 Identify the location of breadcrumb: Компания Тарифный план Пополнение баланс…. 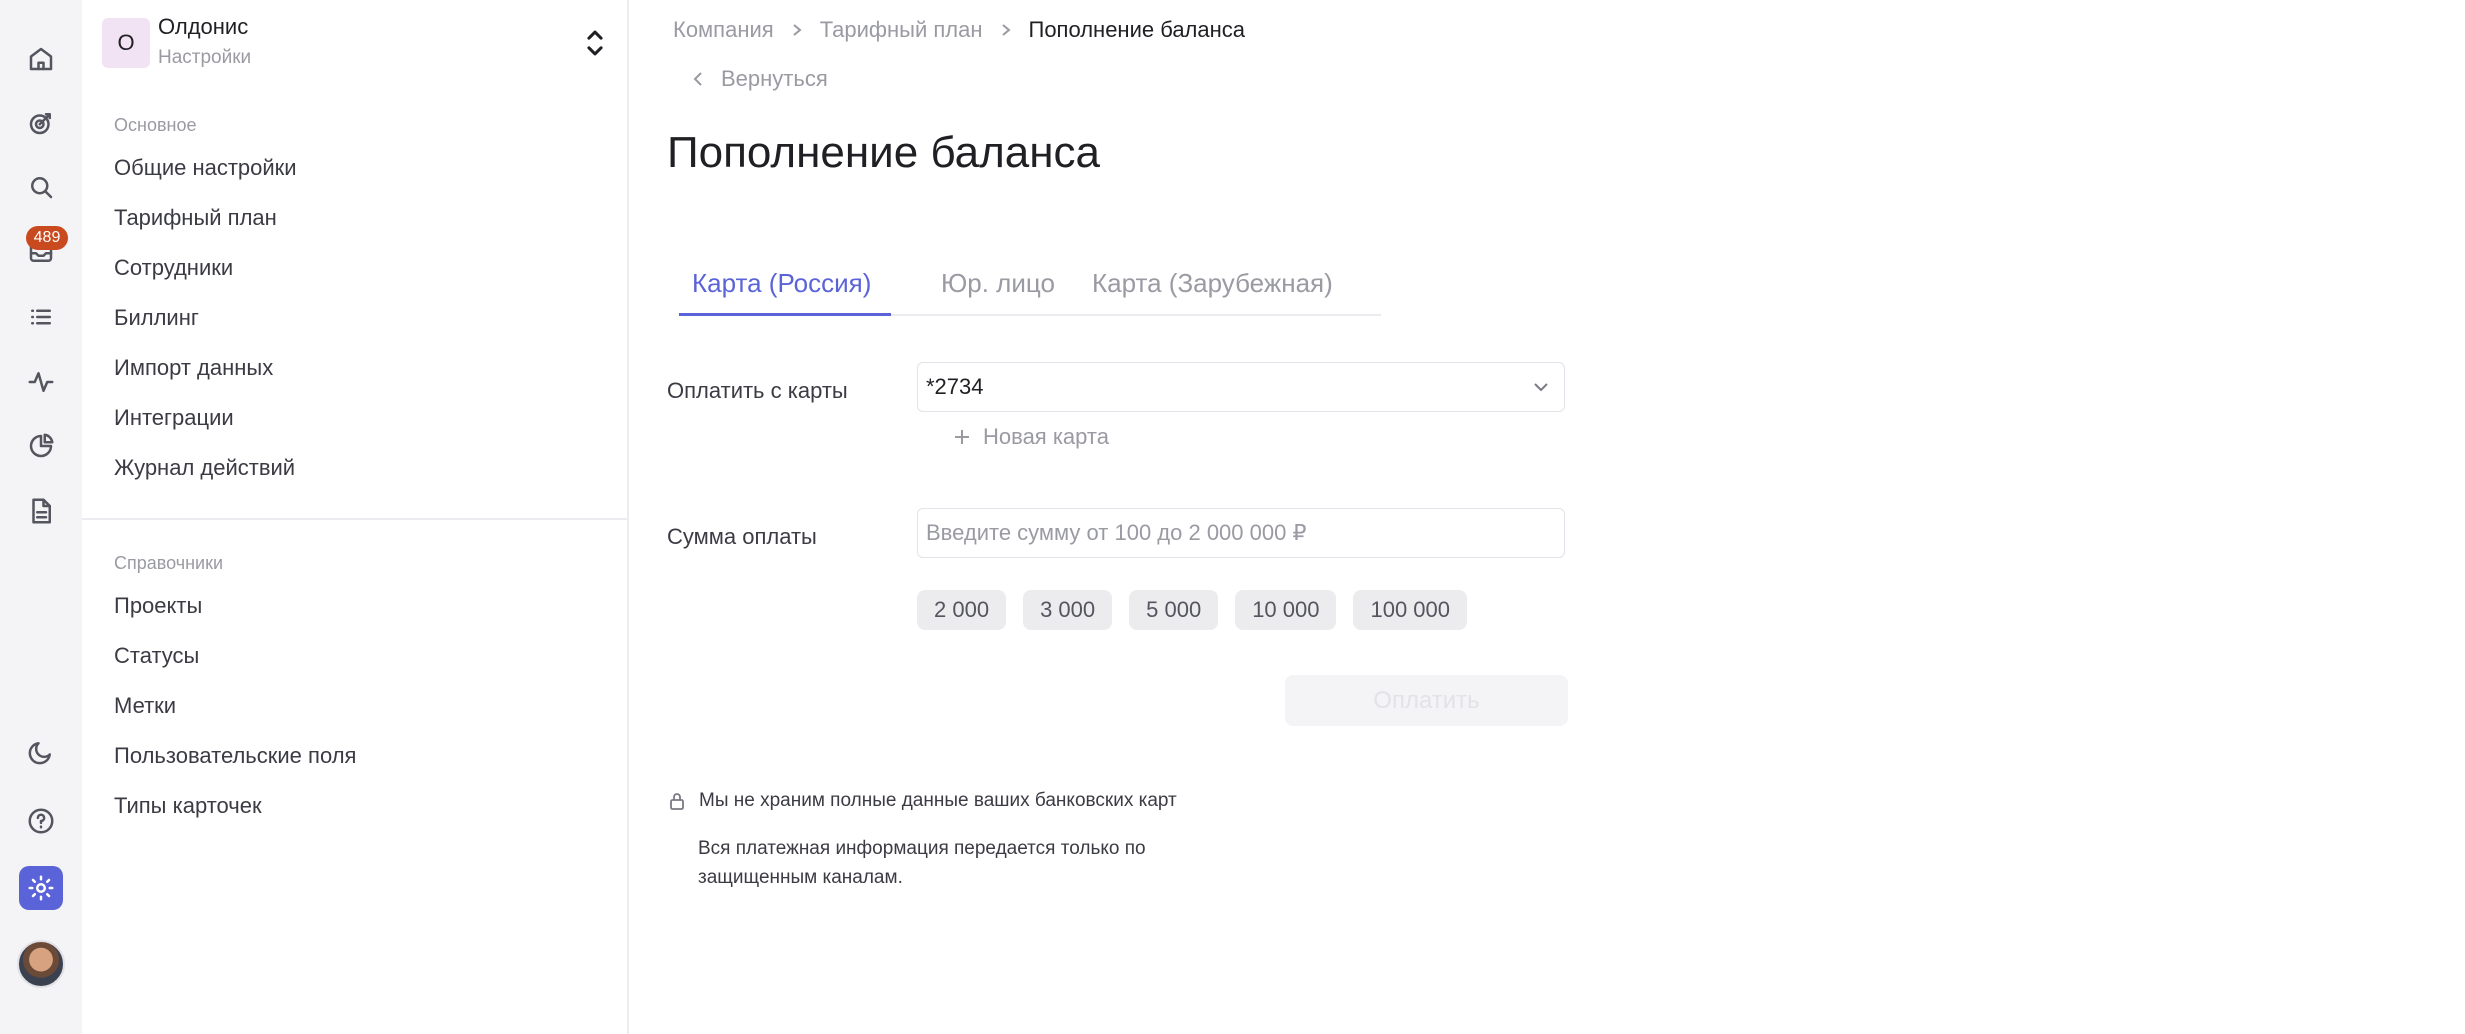
(959, 30).